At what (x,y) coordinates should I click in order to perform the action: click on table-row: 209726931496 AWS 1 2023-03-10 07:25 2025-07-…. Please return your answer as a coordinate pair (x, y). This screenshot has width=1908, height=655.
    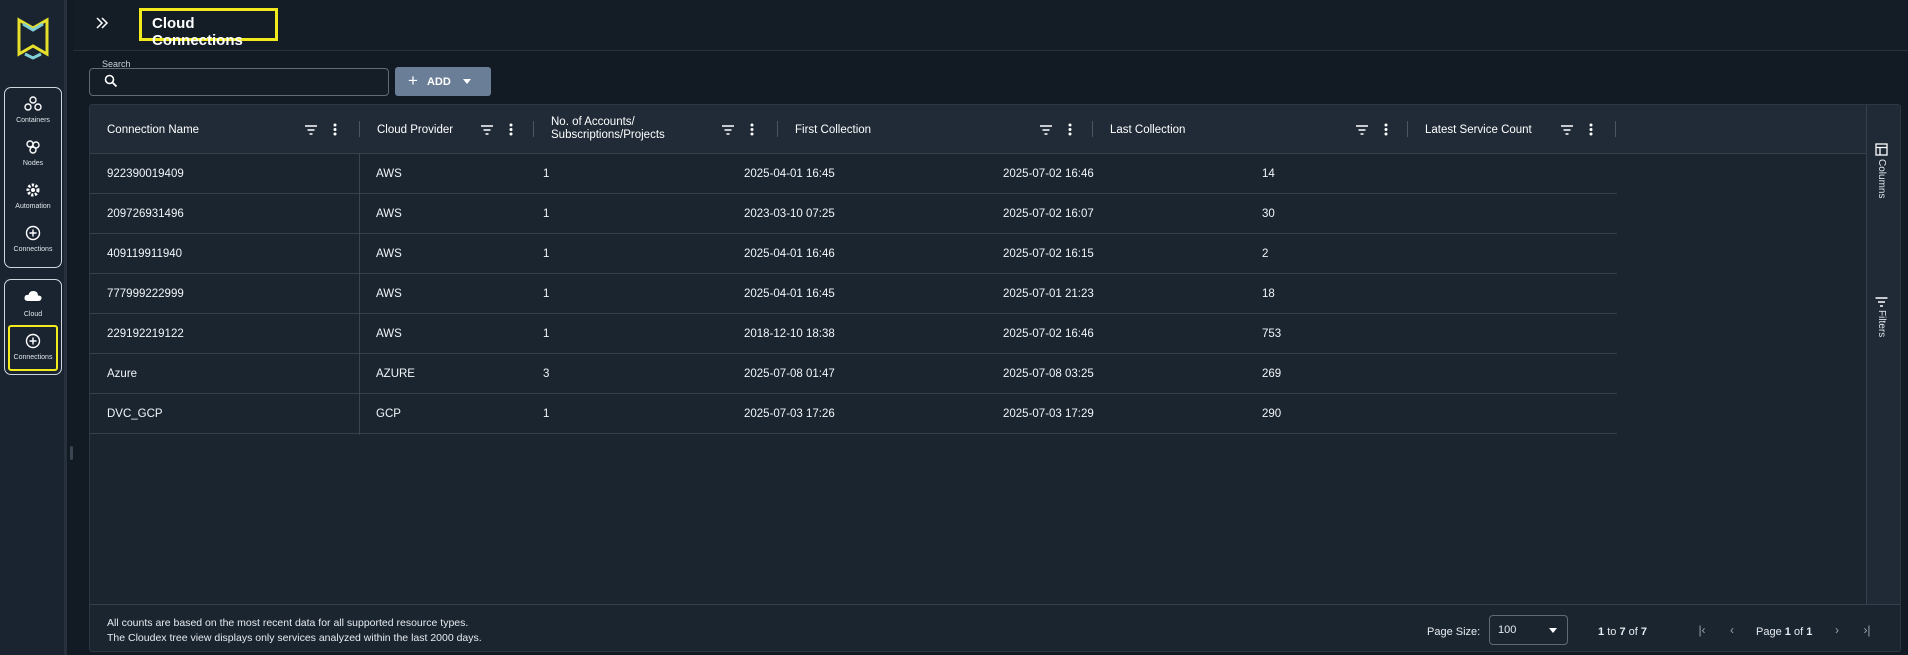
    Looking at the image, I should click on (853, 214).